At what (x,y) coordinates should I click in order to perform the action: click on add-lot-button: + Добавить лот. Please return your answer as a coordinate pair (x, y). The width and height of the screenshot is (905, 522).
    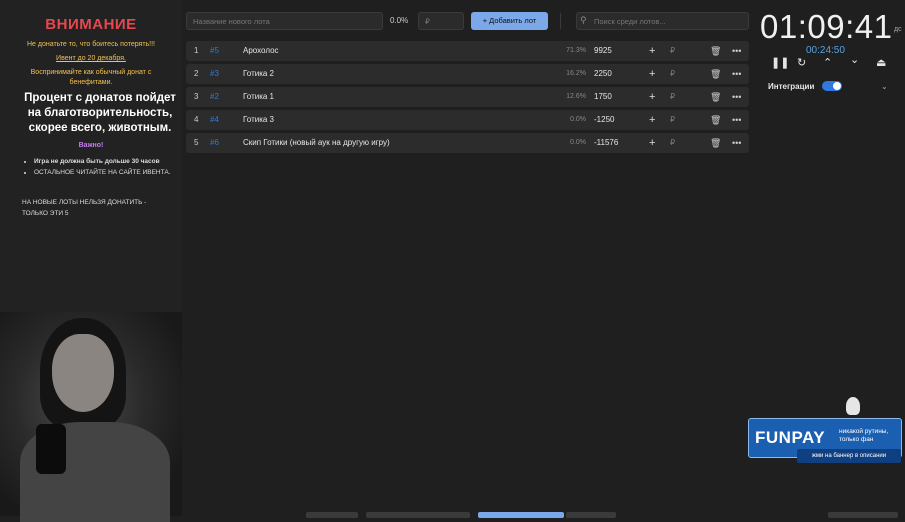
    Looking at the image, I should click on (509, 21).